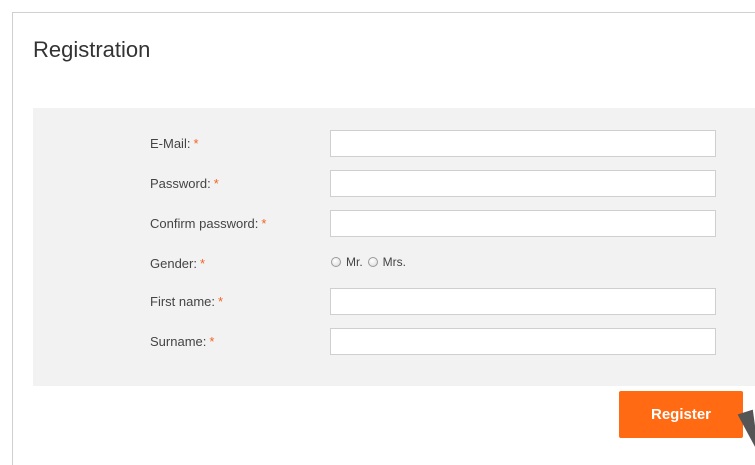 This screenshot has width=755, height=465. What do you see at coordinates (523, 223) in the screenshot?
I see `confirm-password-field` at bounding box center [523, 223].